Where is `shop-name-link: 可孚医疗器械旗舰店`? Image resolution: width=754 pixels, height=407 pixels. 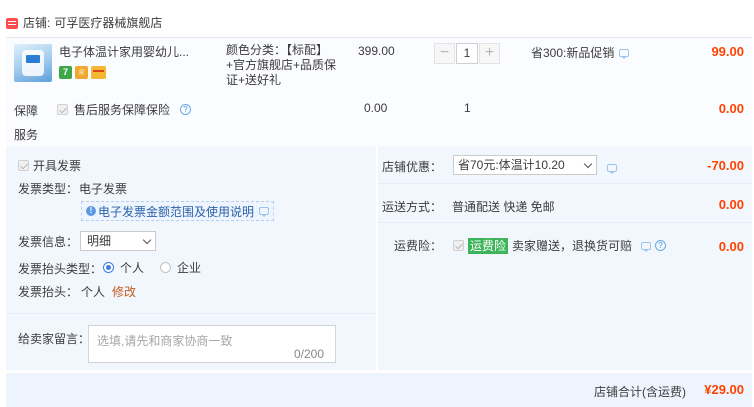
shop-name-link: 可孚医疗器械旗舰店 is located at coordinates (108, 23).